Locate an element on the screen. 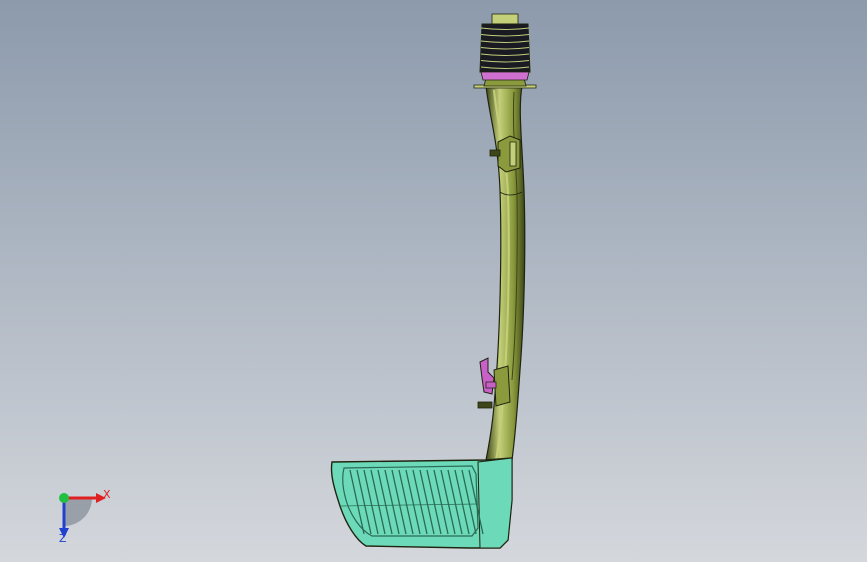 The height and width of the screenshot is (562, 867). z-axis-label: Z is located at coordinates (63, 538).